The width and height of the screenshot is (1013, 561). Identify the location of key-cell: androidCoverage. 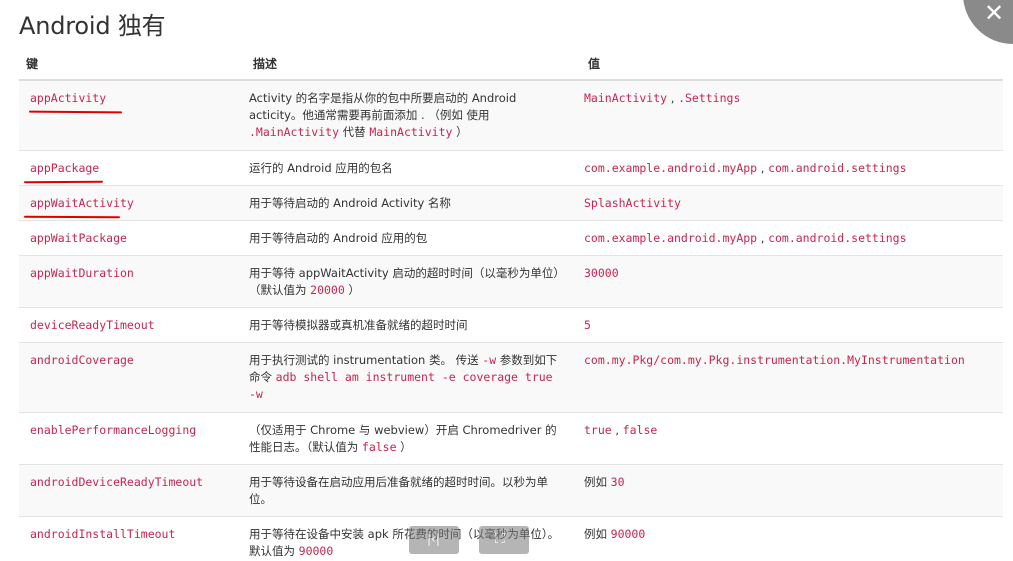
(132, 377).